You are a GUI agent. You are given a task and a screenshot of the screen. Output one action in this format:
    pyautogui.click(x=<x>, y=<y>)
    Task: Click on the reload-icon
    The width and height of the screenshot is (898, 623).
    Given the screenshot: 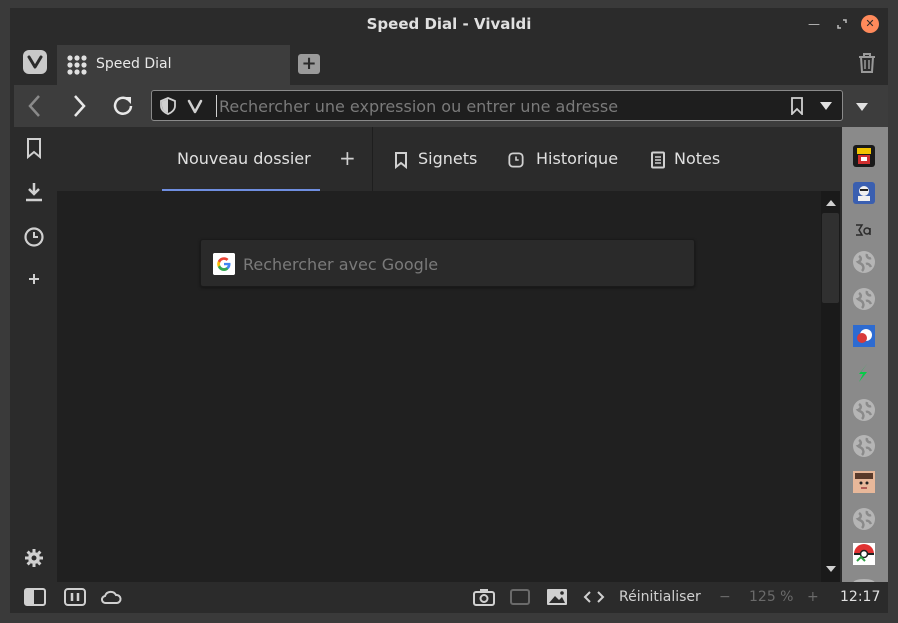 What is the action you would take?
    pyautogui.click(x=123, y=106)
    